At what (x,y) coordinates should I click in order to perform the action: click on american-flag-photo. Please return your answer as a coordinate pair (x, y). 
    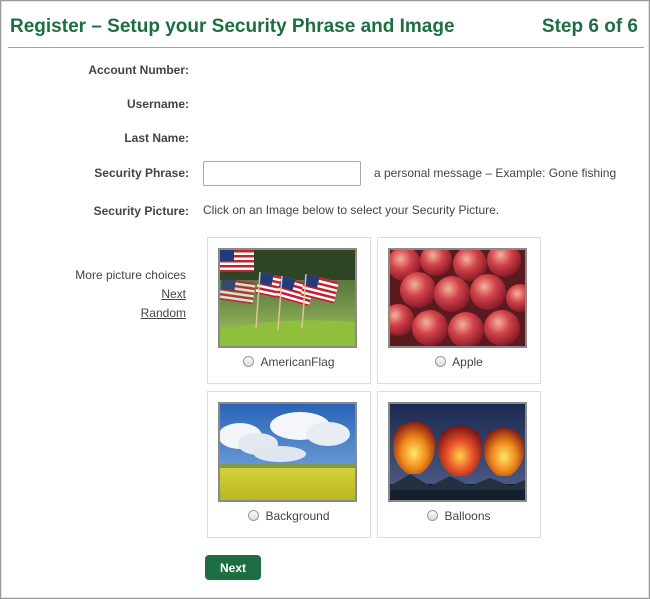
    Looking at the image, I should click on (287, 298).